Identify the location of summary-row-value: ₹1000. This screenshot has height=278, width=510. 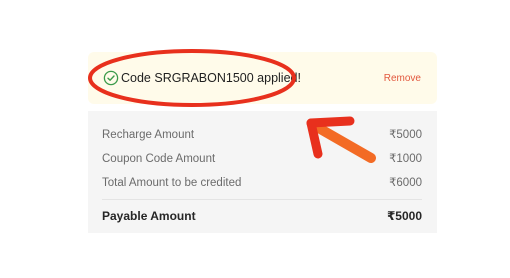
(405, 159).